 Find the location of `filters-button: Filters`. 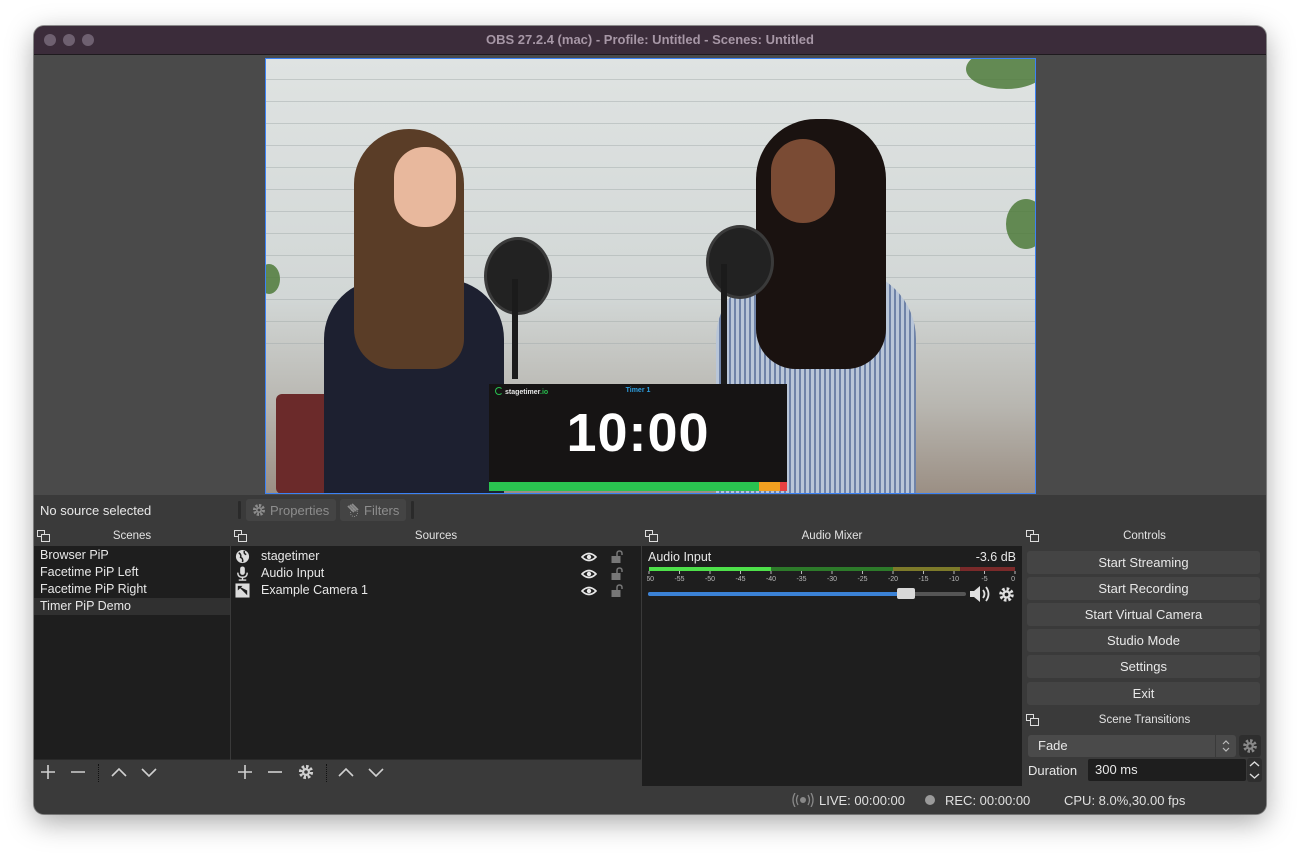

filters-button: Filters is located at coordinates (373, 510).